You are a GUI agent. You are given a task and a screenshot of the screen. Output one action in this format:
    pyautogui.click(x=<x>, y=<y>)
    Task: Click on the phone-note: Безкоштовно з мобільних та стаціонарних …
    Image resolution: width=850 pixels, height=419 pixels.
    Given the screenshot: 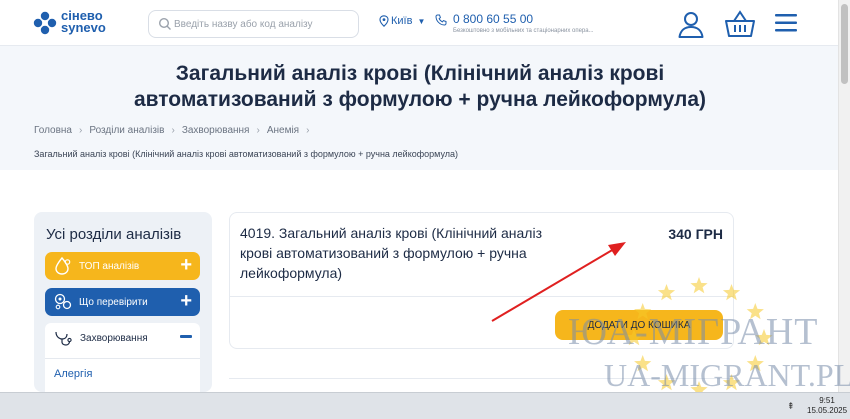 What is the action you would take?
    pyautogui.click(x=523, y=31)
    